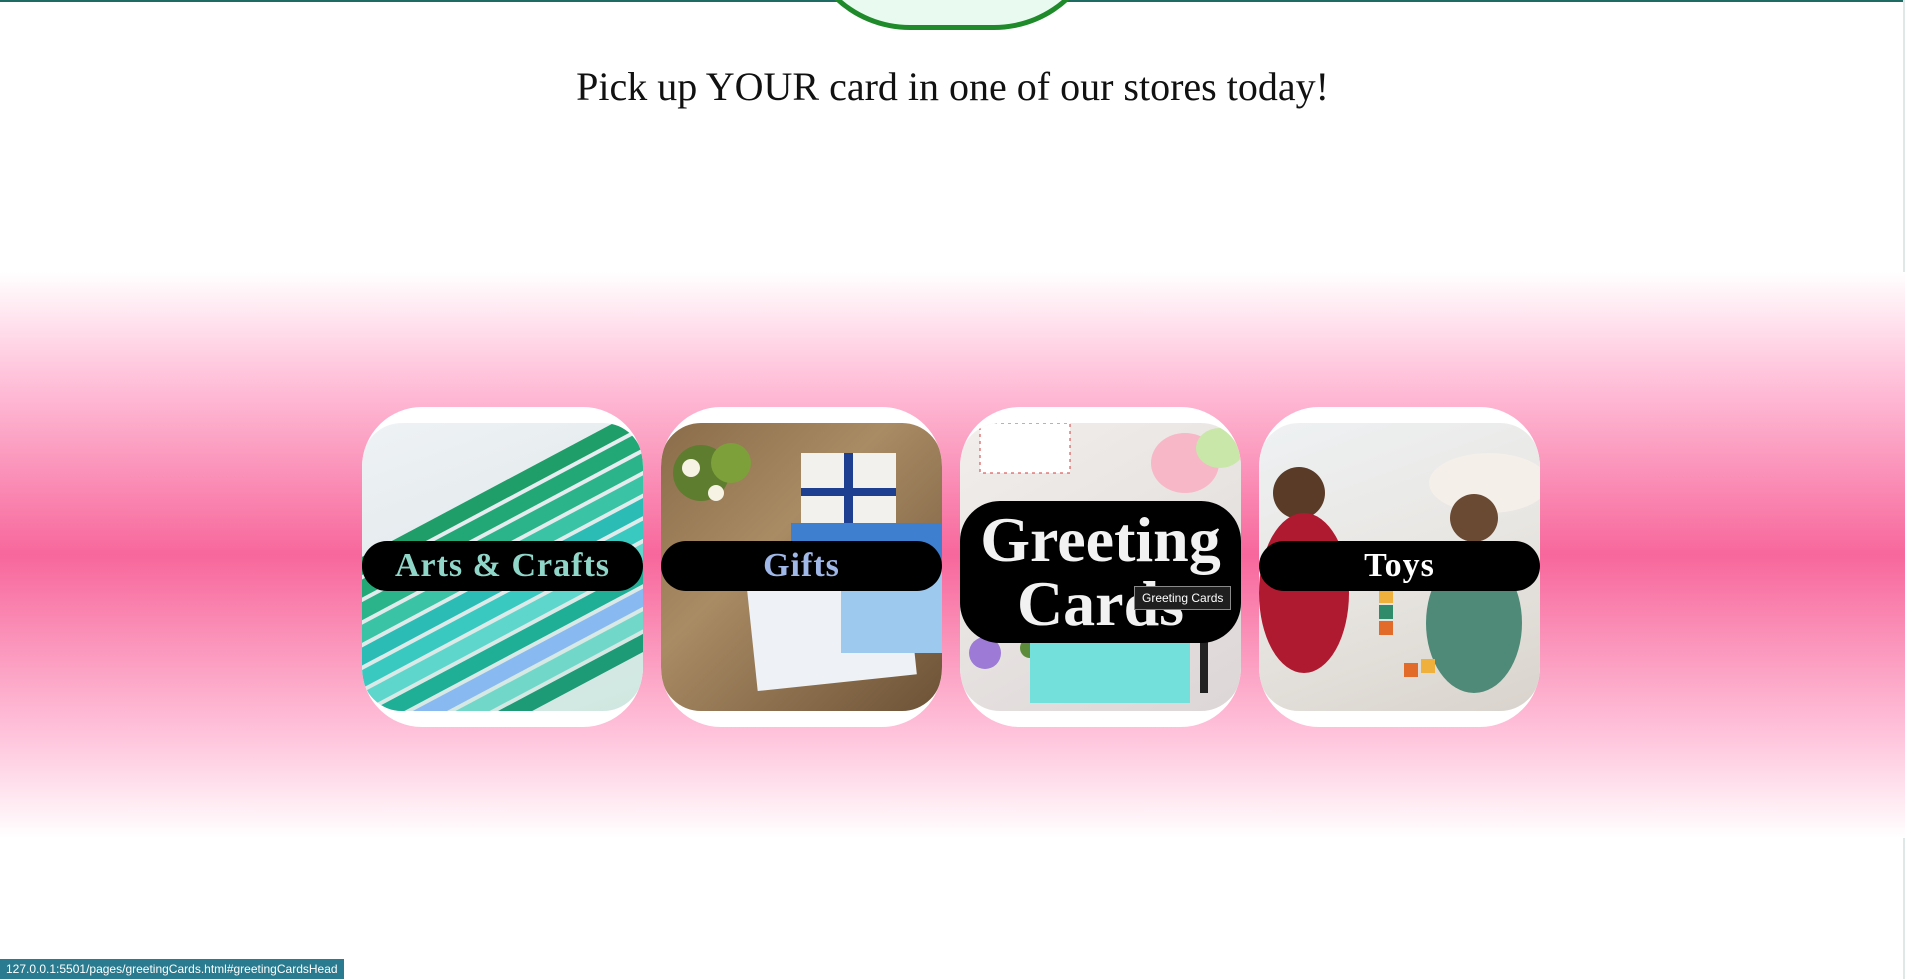  I want to click on wrapped-gift-boxes-photo: Gifts, so click(801, 567).